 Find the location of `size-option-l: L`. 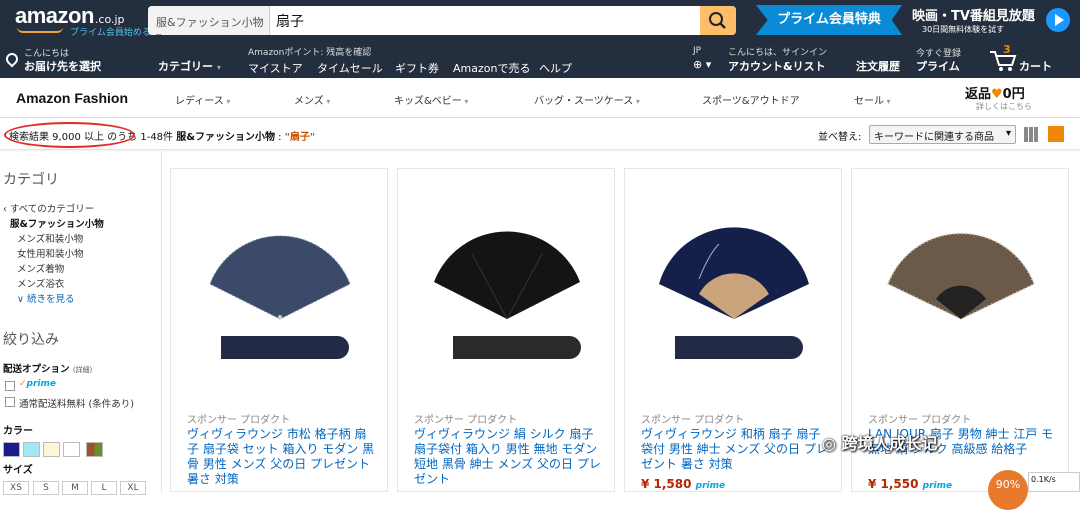

size-option-l: L is located at coordinates (104, 488).